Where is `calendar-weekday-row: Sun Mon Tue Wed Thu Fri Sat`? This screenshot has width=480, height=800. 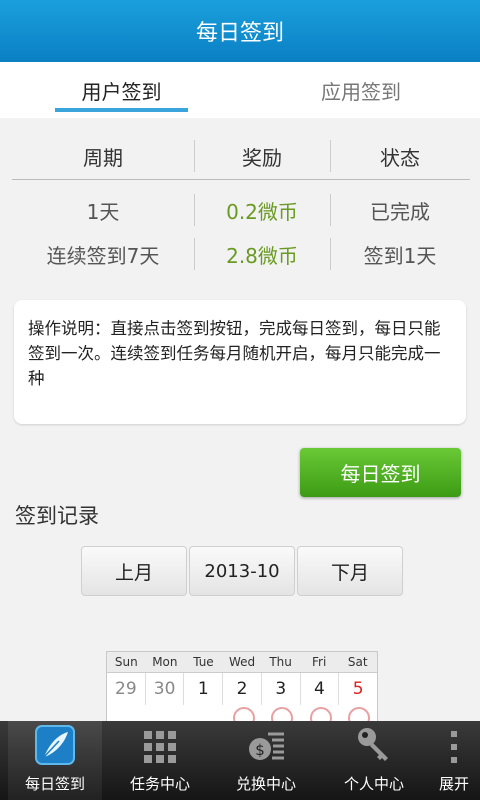
calendar-weekday-row: Sun Mon Tue Wed Thu Fri Sat is located at coordinates (242, 662).